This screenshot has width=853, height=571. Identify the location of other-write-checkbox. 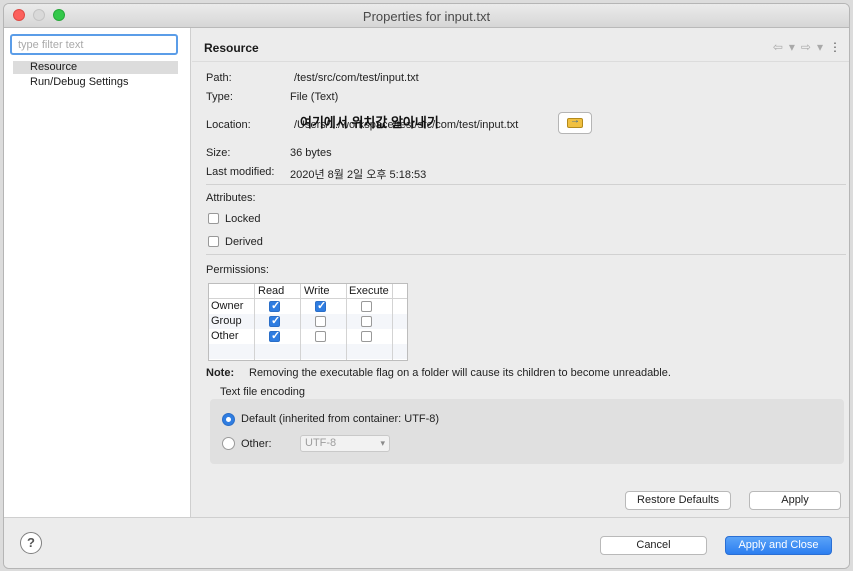
(320, 336).